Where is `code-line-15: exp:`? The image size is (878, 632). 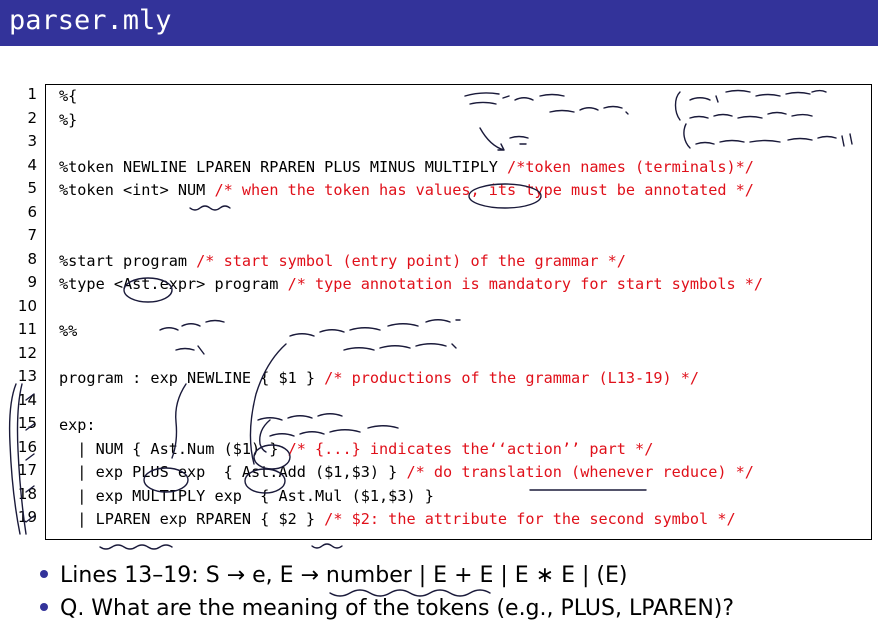
code-line-15: exp: is located at coordinates (77, 425).